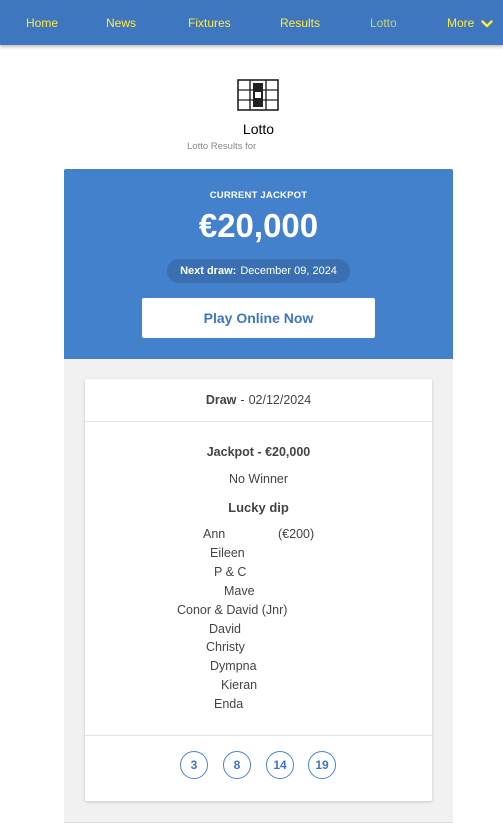  What do you see at coordinates (194, 765) in the screenshot?
I see `number-ball: 3` at bounding box center [194, 765].